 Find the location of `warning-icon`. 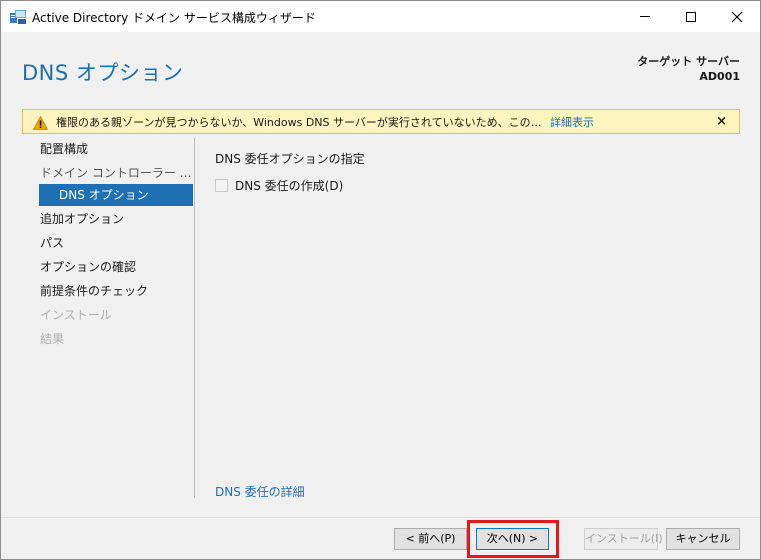

warning-icon is located at coordinates (40, 122).